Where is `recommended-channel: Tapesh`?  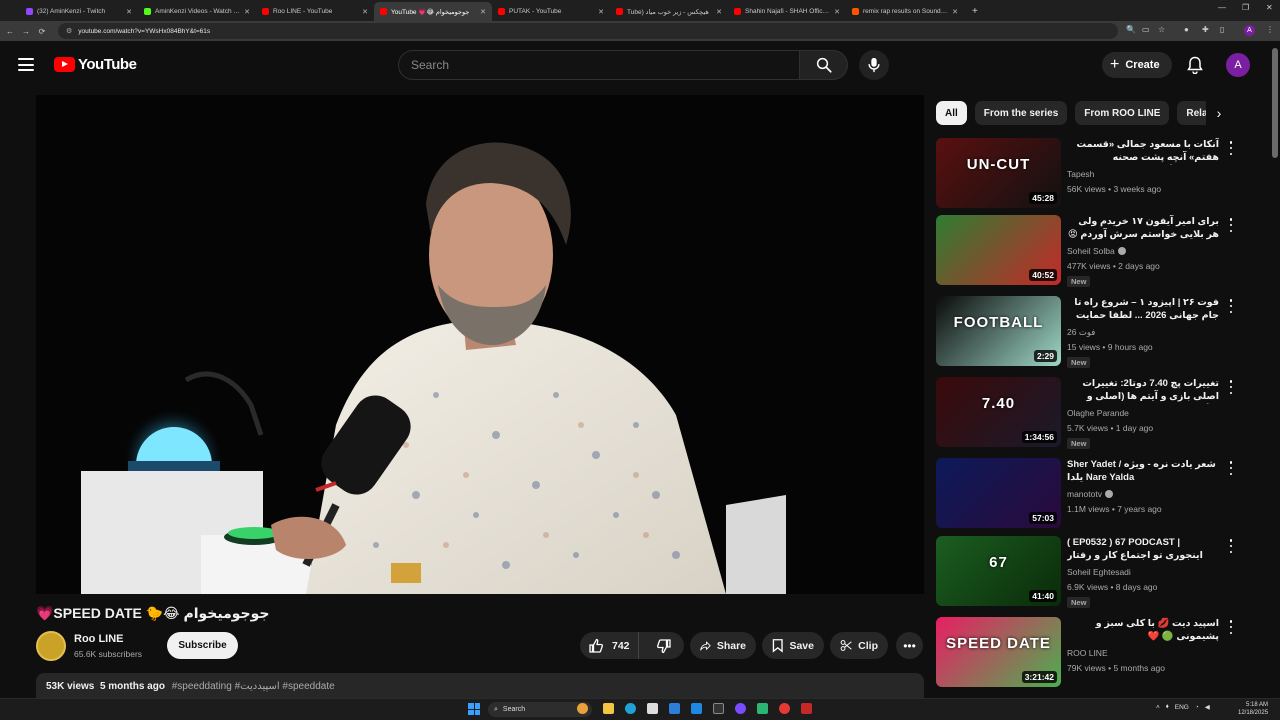
recommended-channel: Tapesh is located at coordinates (1080, 174).